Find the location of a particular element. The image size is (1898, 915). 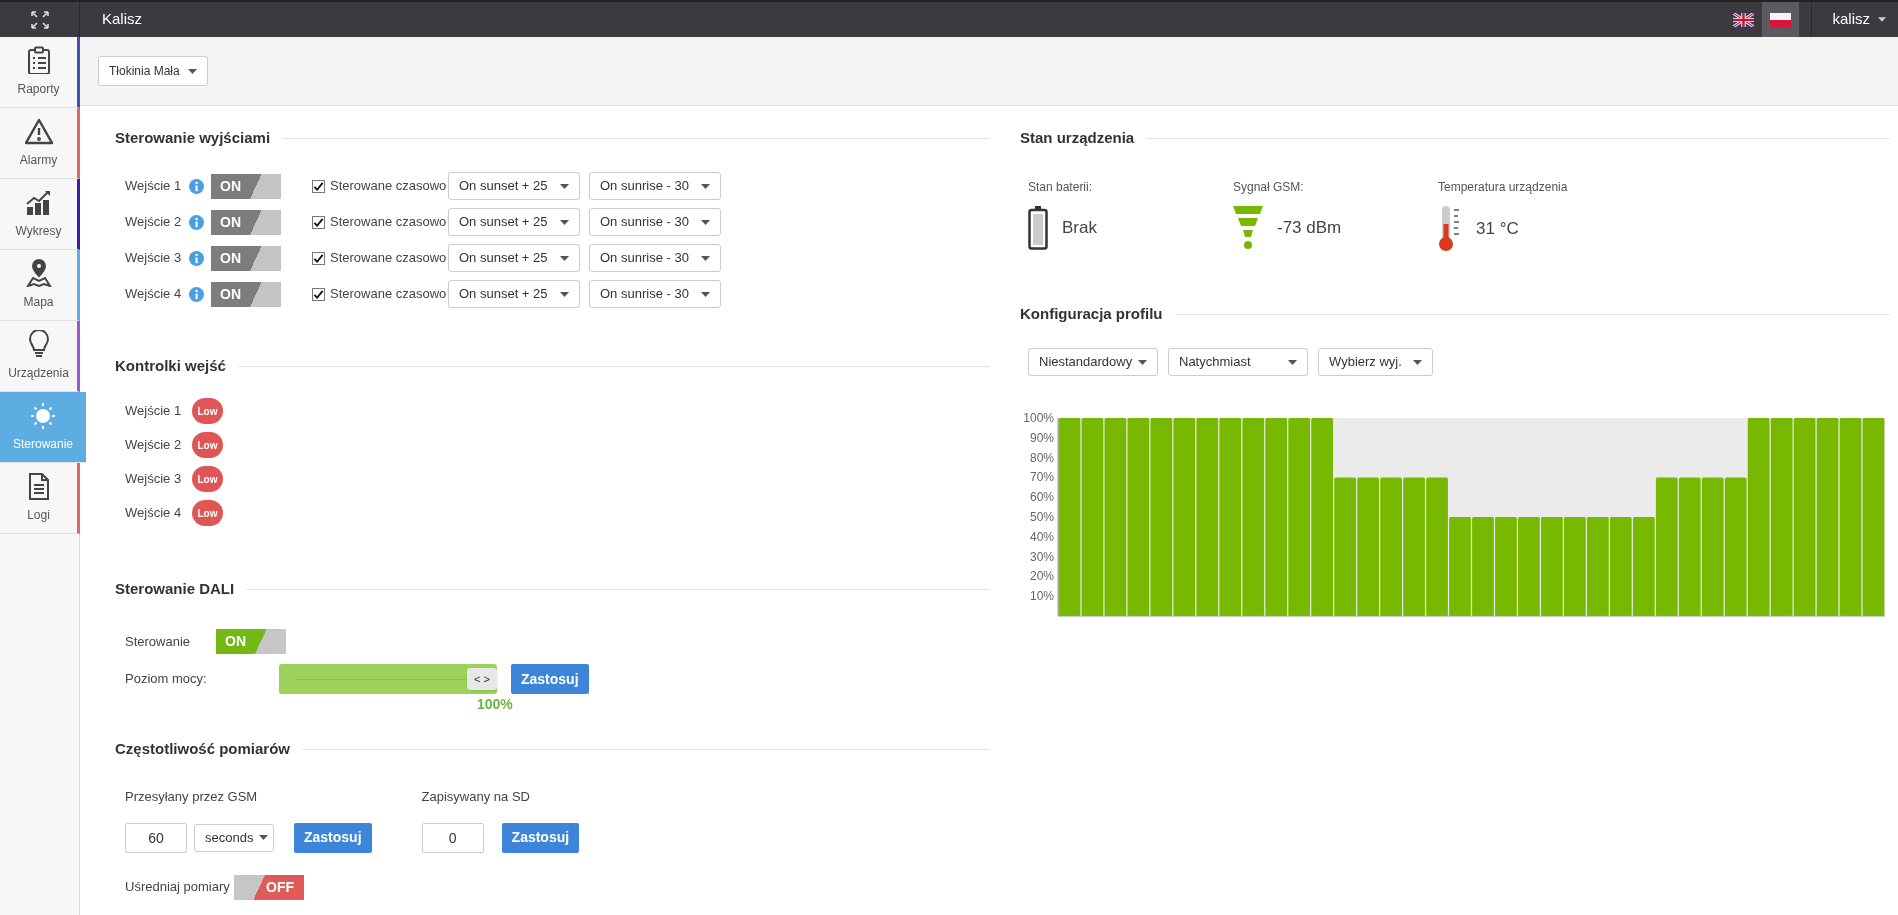

number-field: 60 is located at coordinates (156, 837).